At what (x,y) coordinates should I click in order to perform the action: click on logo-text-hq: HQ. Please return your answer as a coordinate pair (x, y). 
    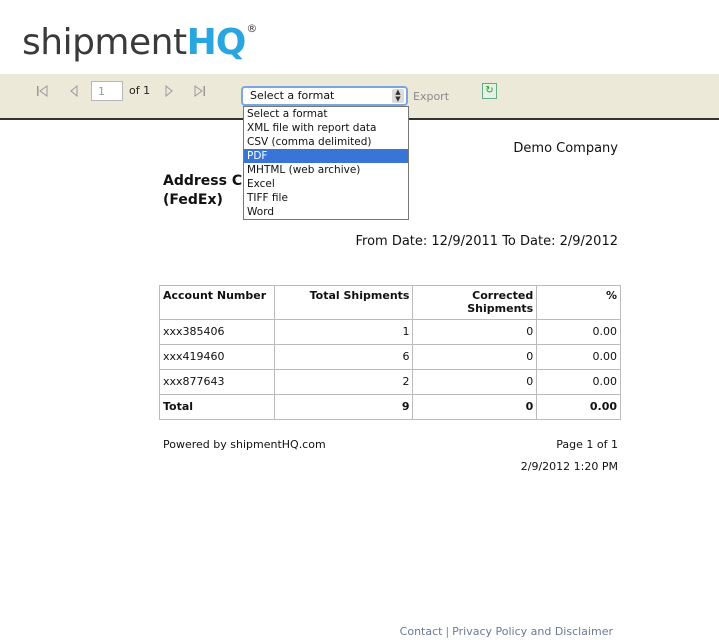
    Looking at the image, I should click on (216, 42).